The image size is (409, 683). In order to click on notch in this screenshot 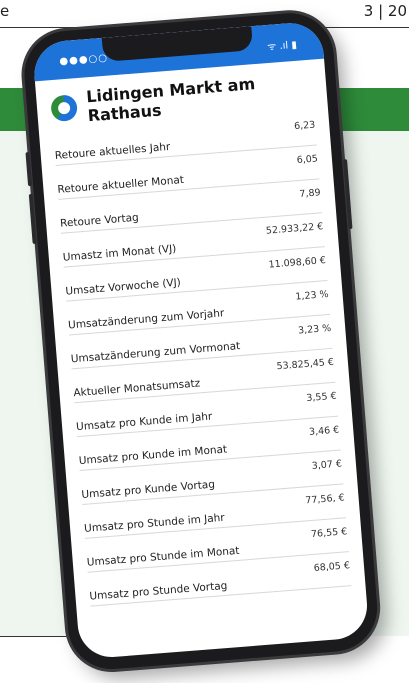, I will do `click(177, 44)`.